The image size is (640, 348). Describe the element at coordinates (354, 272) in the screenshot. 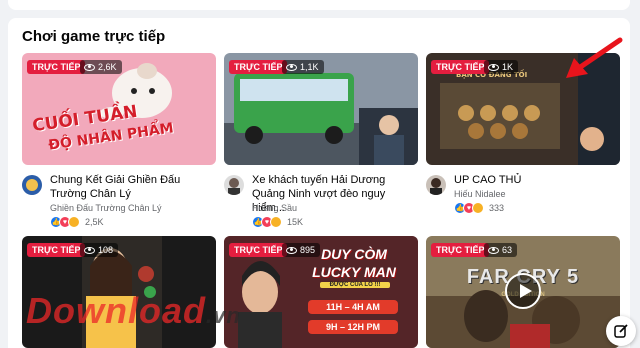

I see `thumbnail-text: LUCKY MAN` at that location.